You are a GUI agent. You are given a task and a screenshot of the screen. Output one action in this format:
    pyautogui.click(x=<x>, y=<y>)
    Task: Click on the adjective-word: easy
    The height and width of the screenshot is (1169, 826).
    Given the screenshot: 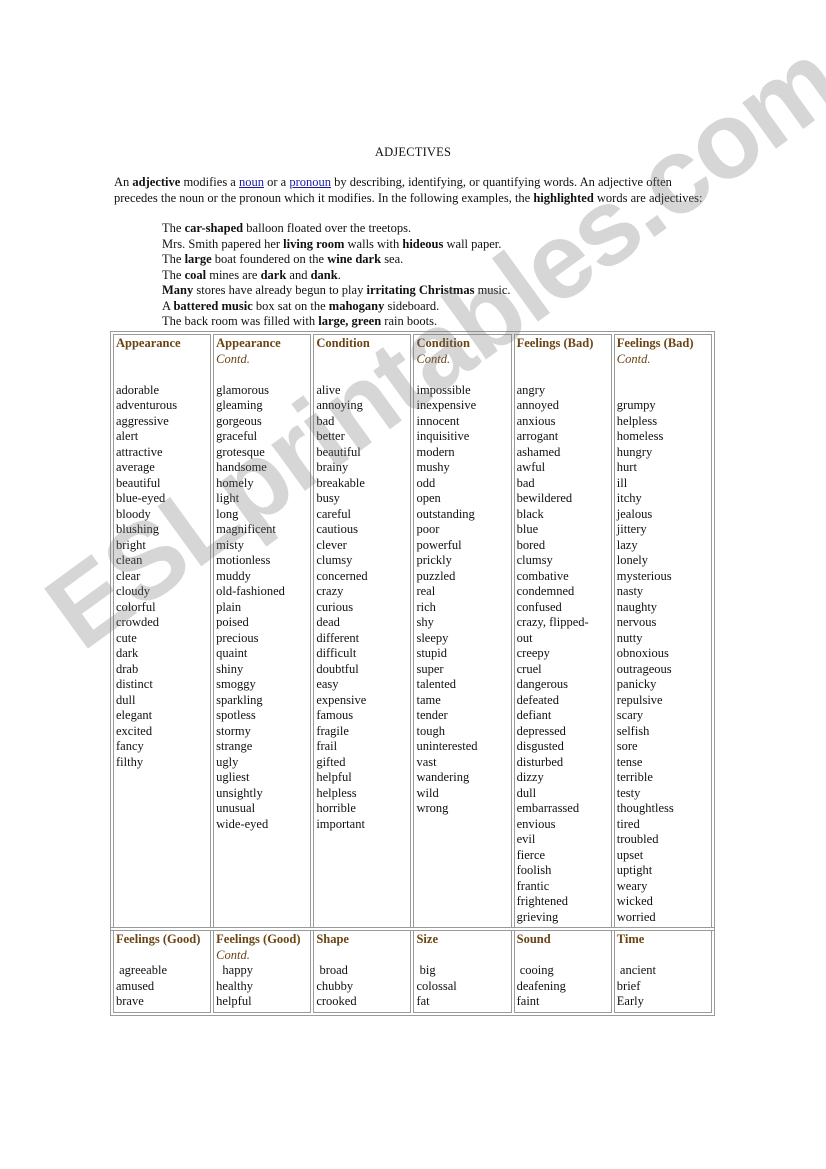 What is the action you would take?
    pyautogui.click(x=327, y=684)
    